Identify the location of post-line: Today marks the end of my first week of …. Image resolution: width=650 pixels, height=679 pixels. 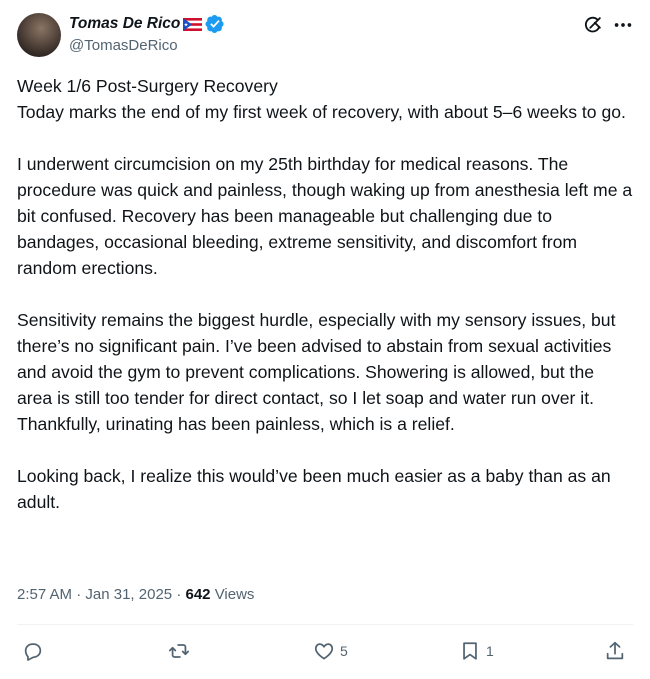
(321, 112).